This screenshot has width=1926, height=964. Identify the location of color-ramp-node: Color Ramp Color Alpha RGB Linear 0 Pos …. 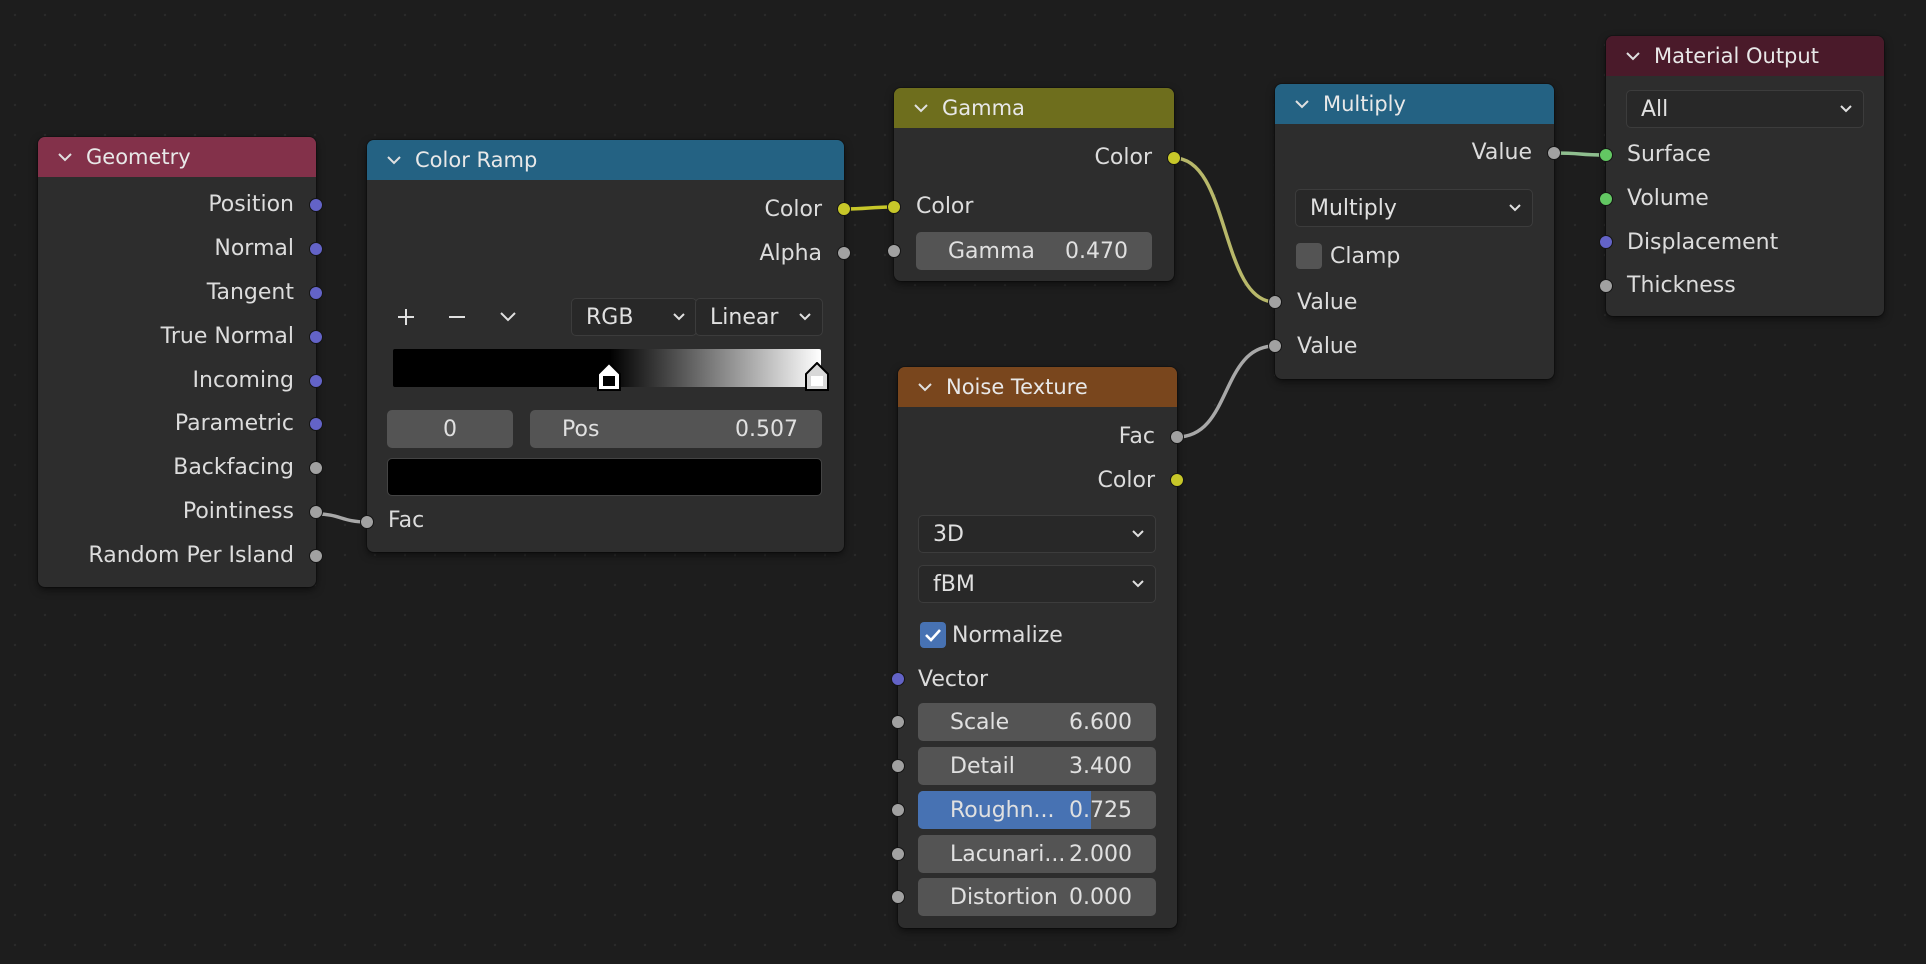
(605, 346).